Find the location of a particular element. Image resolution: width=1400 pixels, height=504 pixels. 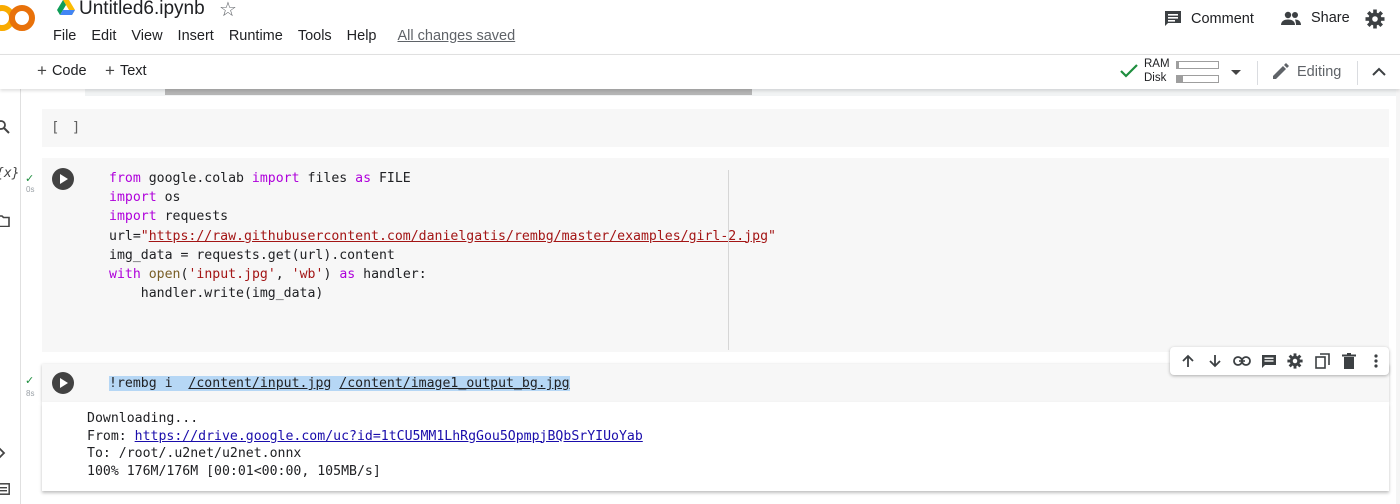

menu-runtime: Runtime is located at coordinates (256, 36).